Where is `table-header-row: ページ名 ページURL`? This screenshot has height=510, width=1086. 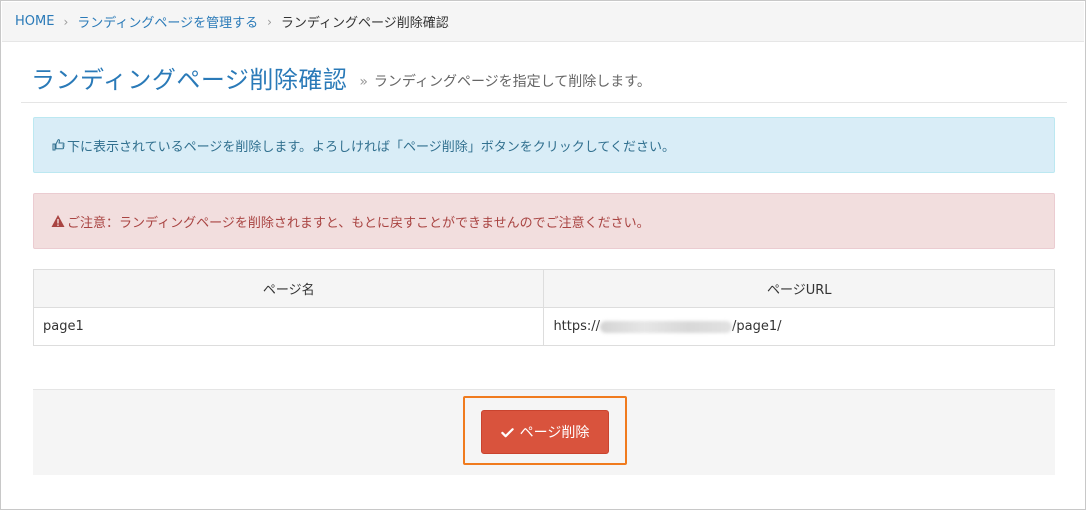
table-header-row: ページ名 ページURL is located at coordinates (543, 288).